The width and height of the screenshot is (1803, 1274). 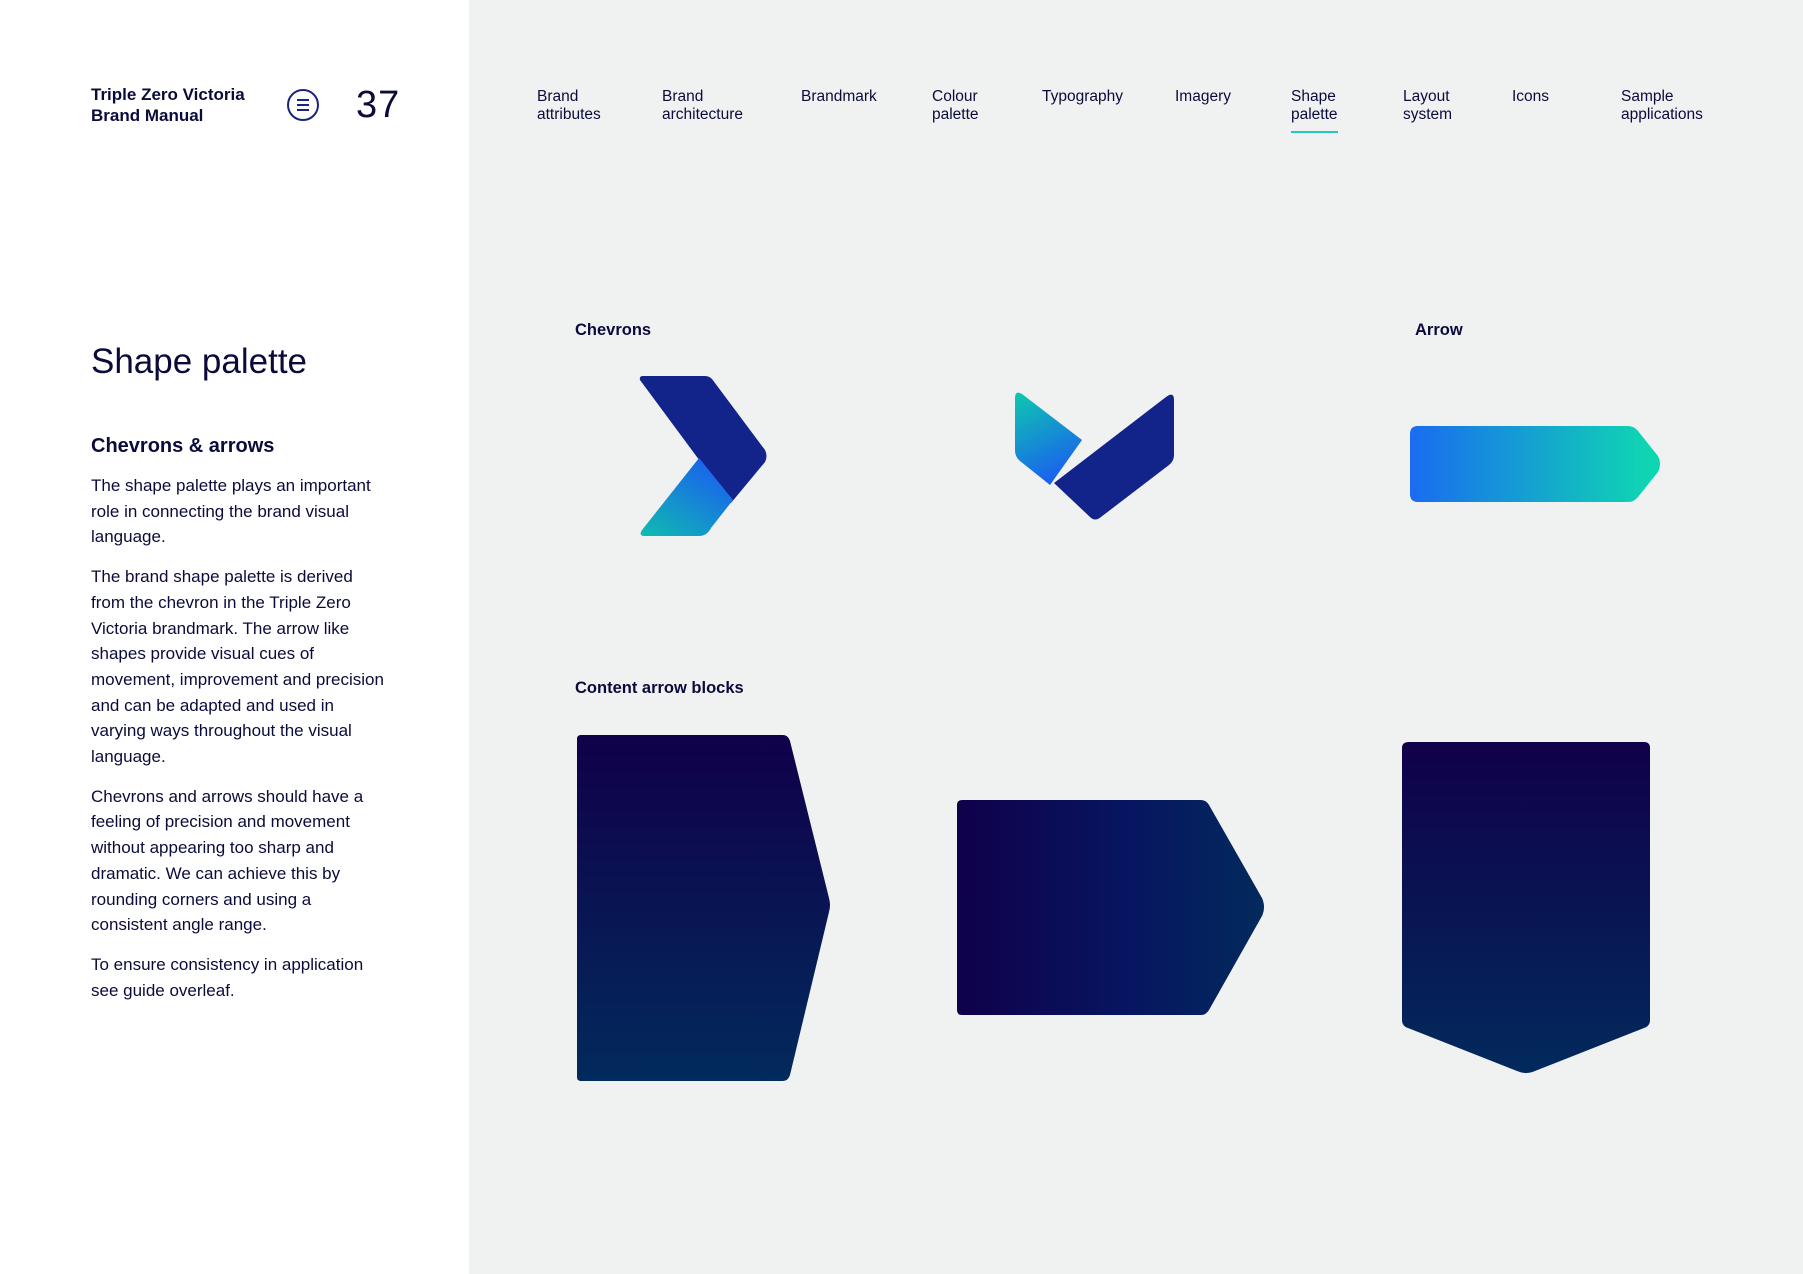 What do you see at coordinates (1094, 456) in the screenshot?
I see `chevron-down-shape` at bounding box center [1094, 456].